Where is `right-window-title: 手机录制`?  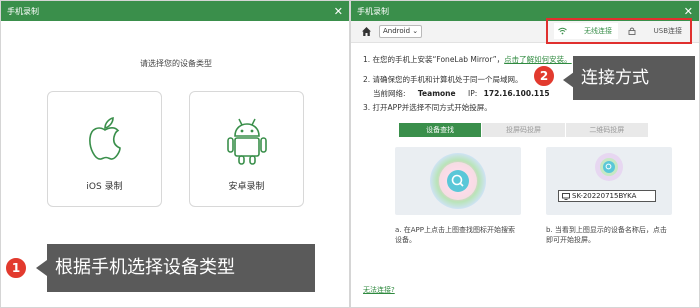
right-window-title: 手机录制 is located at coordinates (373, 11).